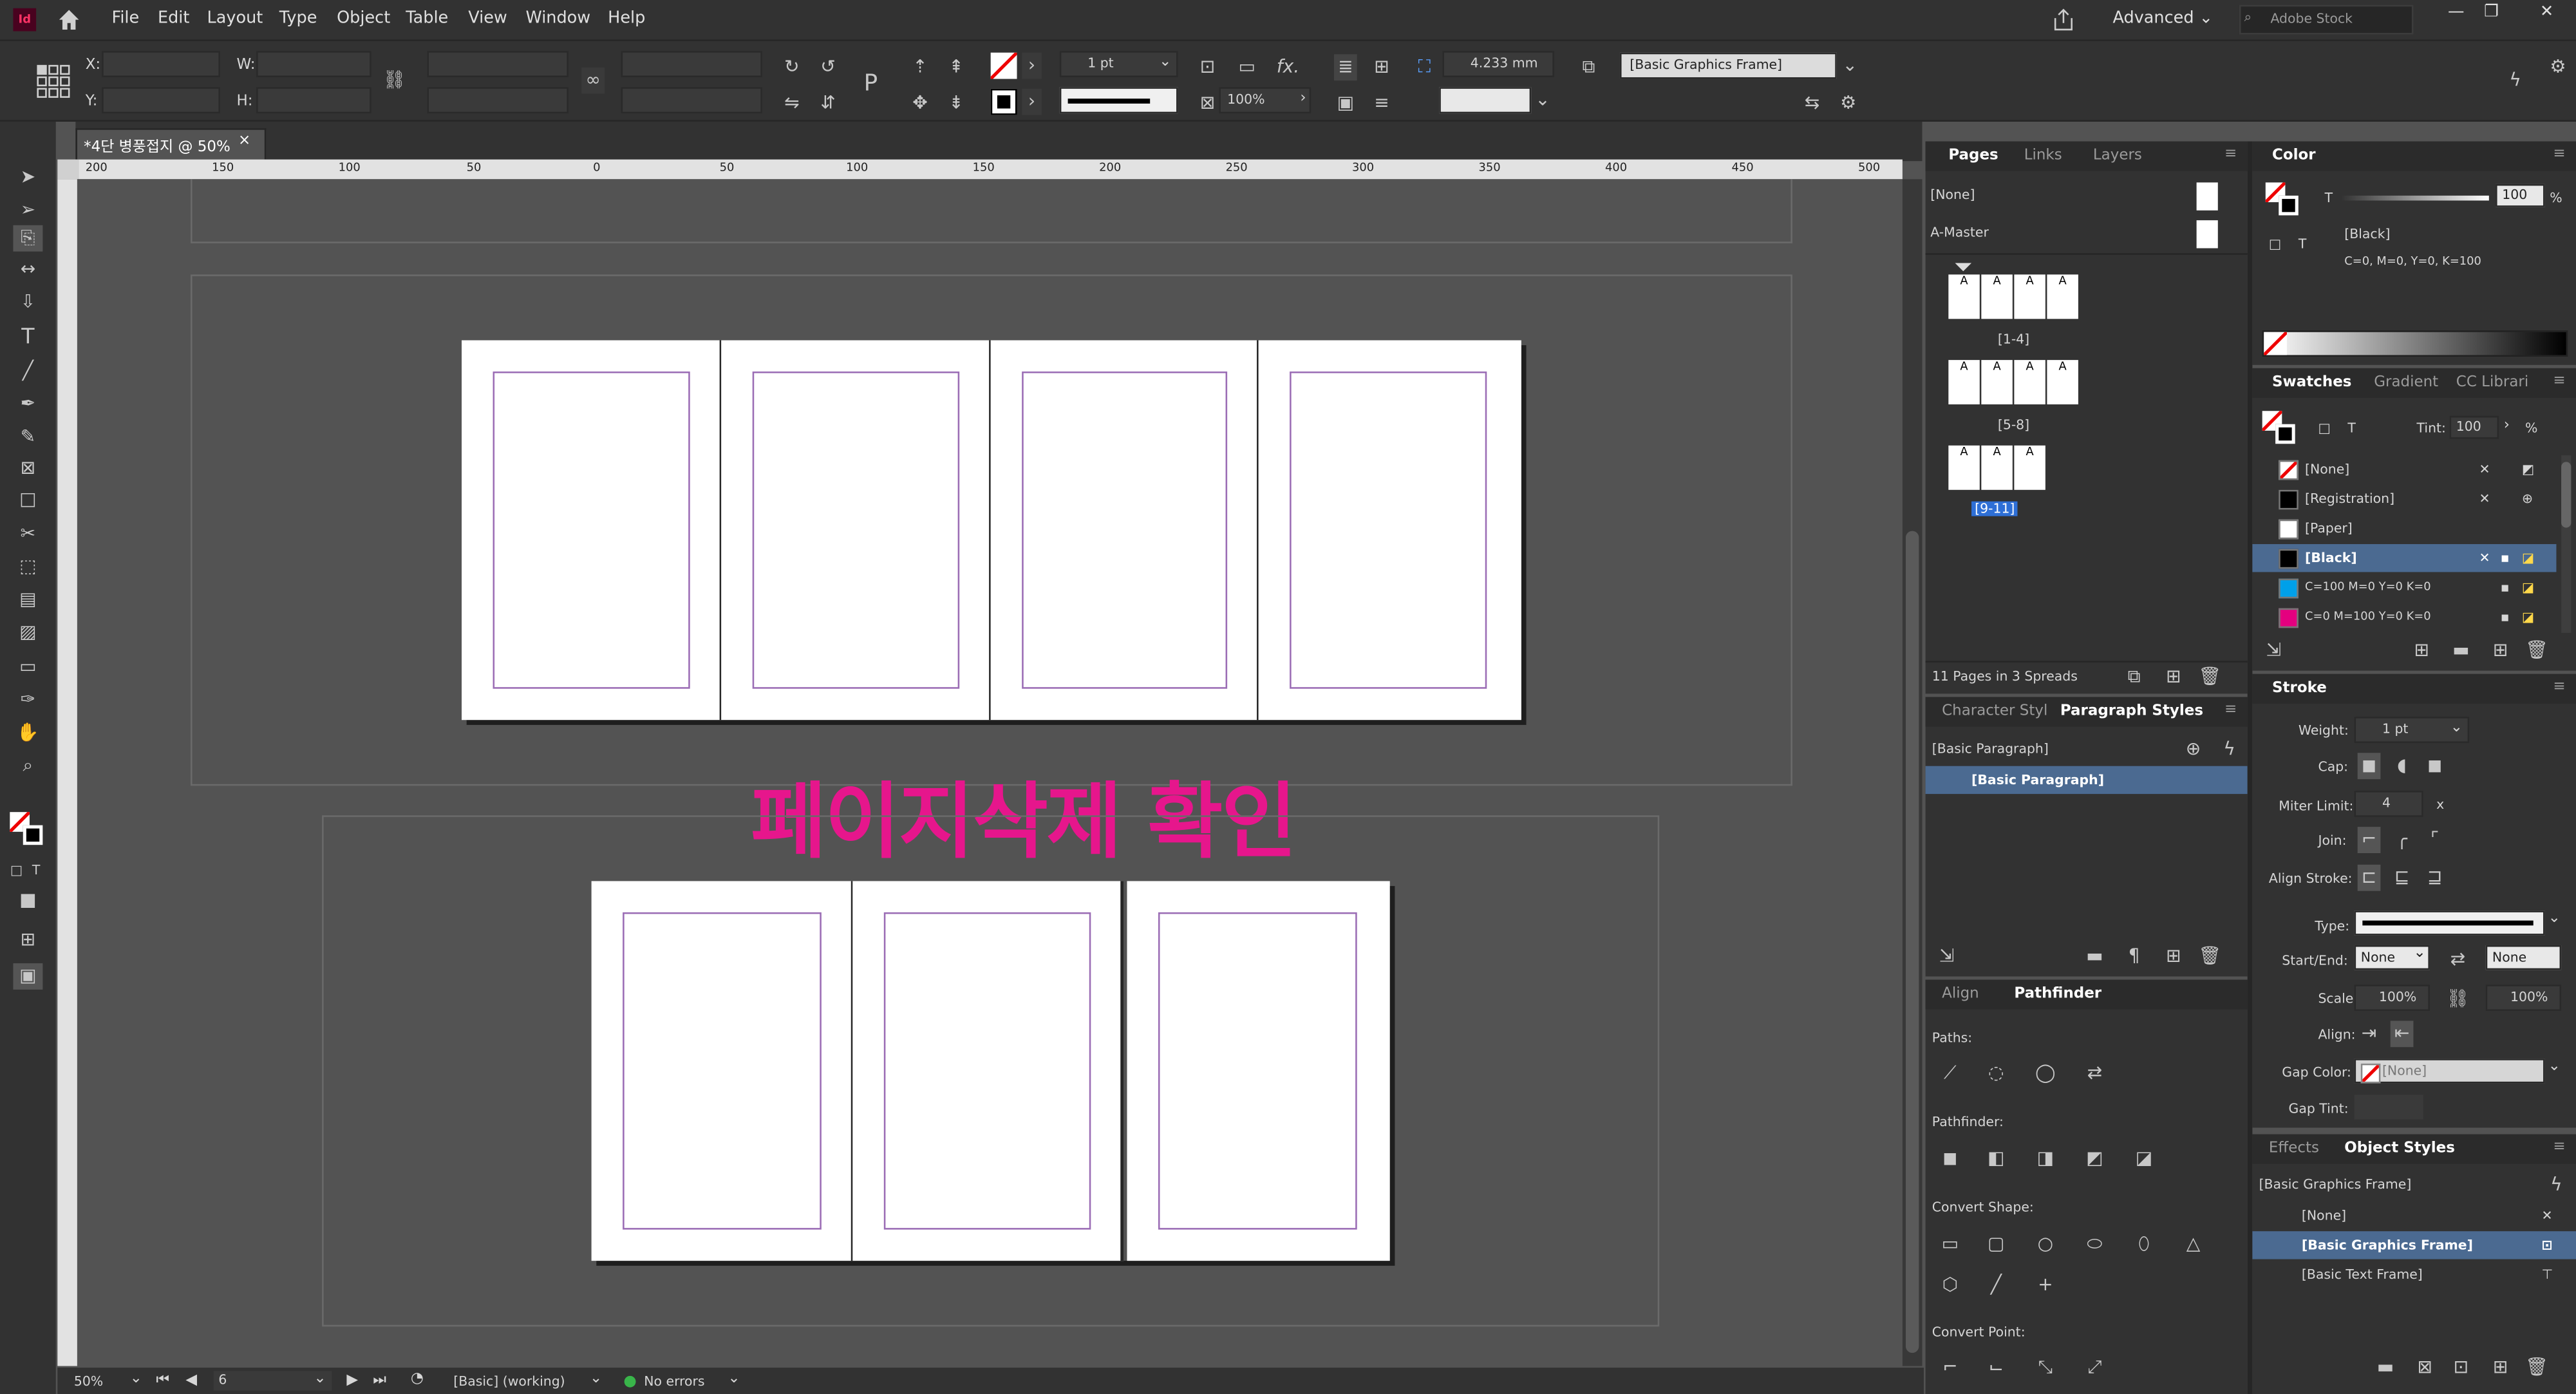 The width and height of the screenshot is (2576, 1394). What do you see at coordinates (2566, 544) in the screenshot?
I see `swatches-scrollbar` at bounding box center [2566, 544].